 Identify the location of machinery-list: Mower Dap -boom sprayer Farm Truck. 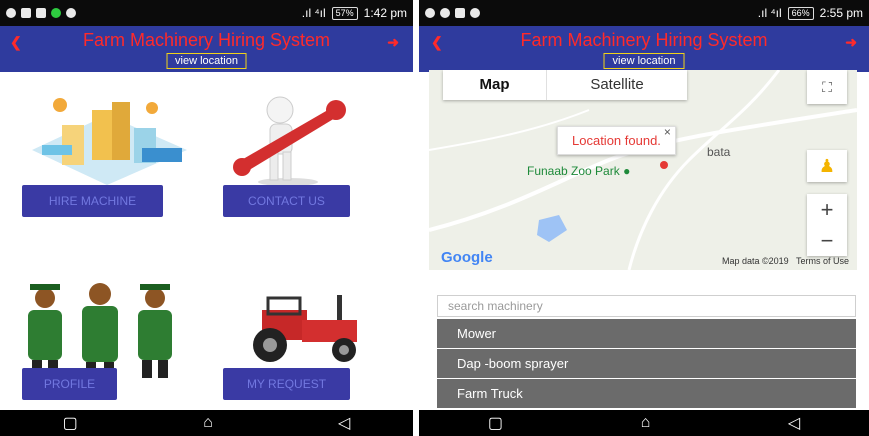
(646, 364).